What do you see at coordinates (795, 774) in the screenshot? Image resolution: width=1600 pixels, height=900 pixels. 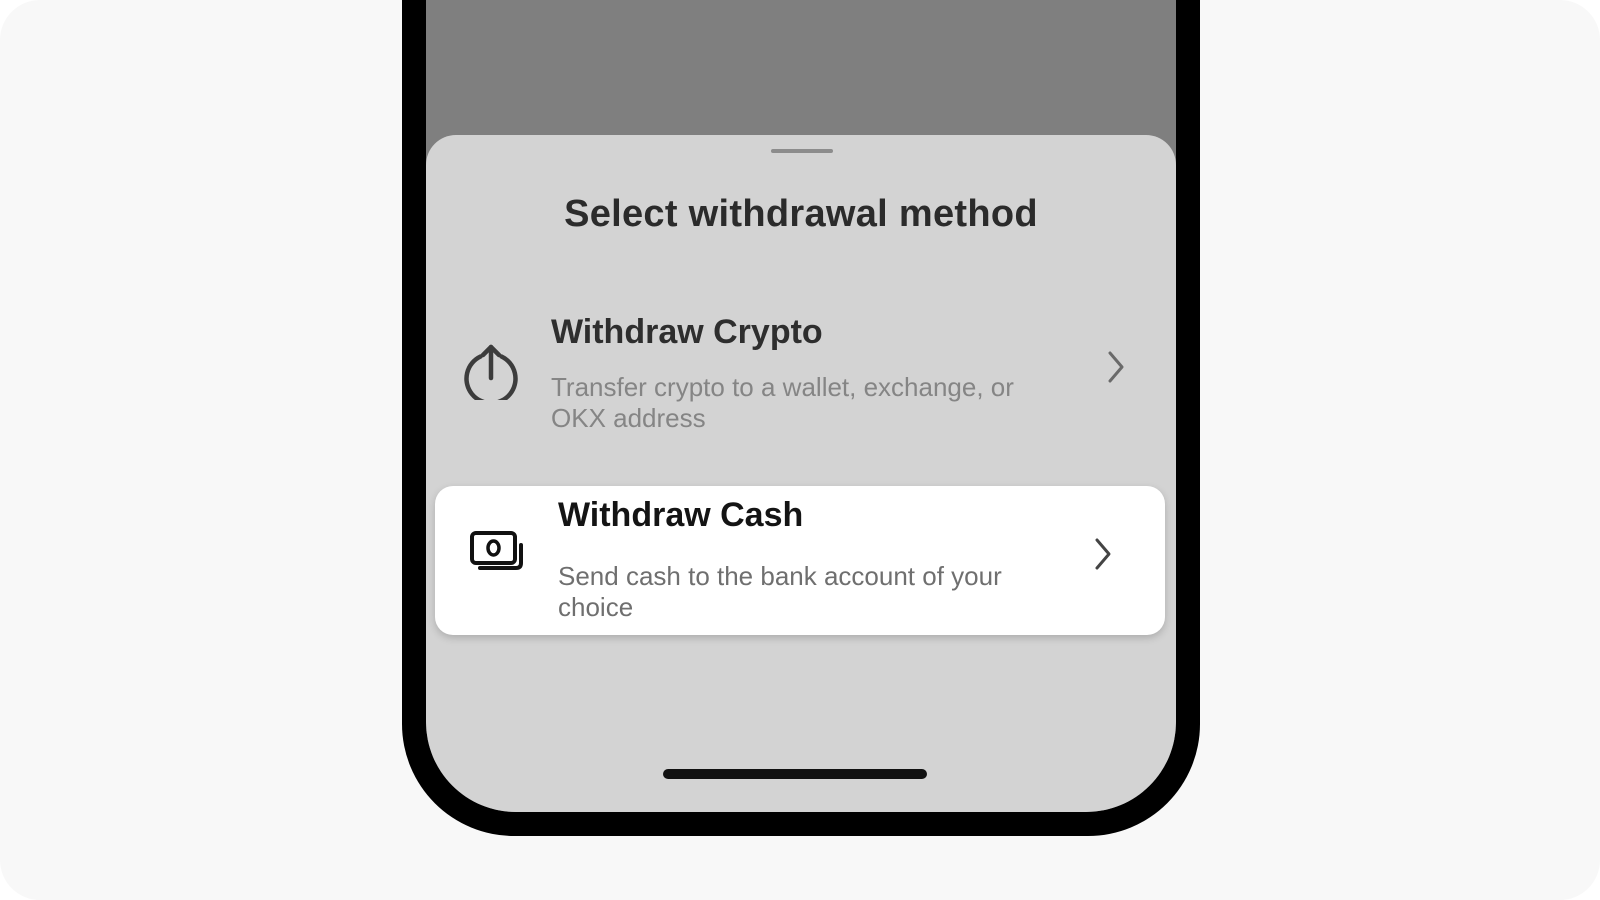 I see `home-indicator` at bounding box center [795, 774].